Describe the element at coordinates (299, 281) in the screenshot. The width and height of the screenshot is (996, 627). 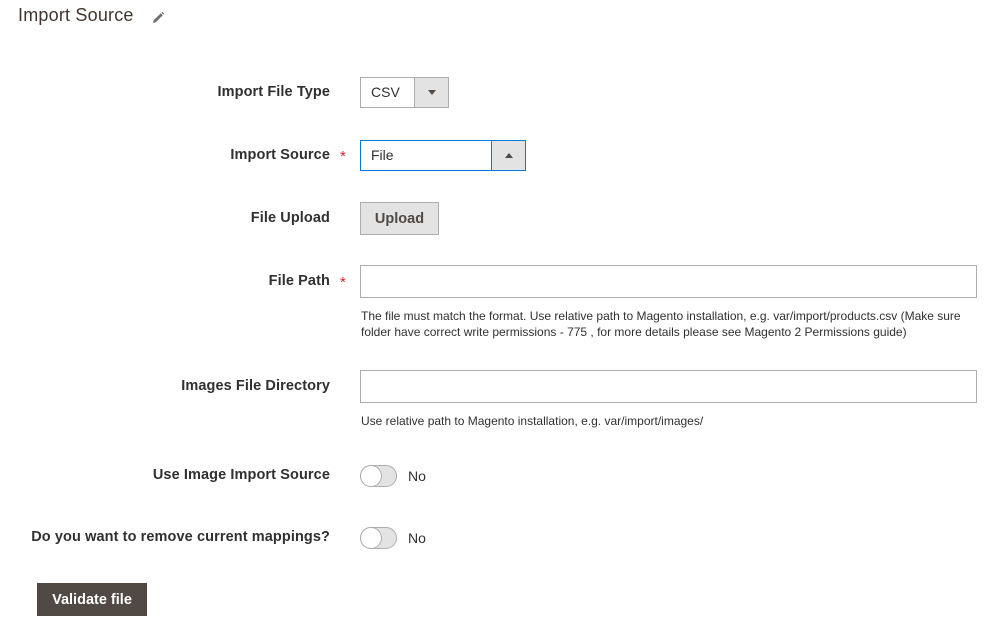
I see `file-path-label: File Path` at that location.